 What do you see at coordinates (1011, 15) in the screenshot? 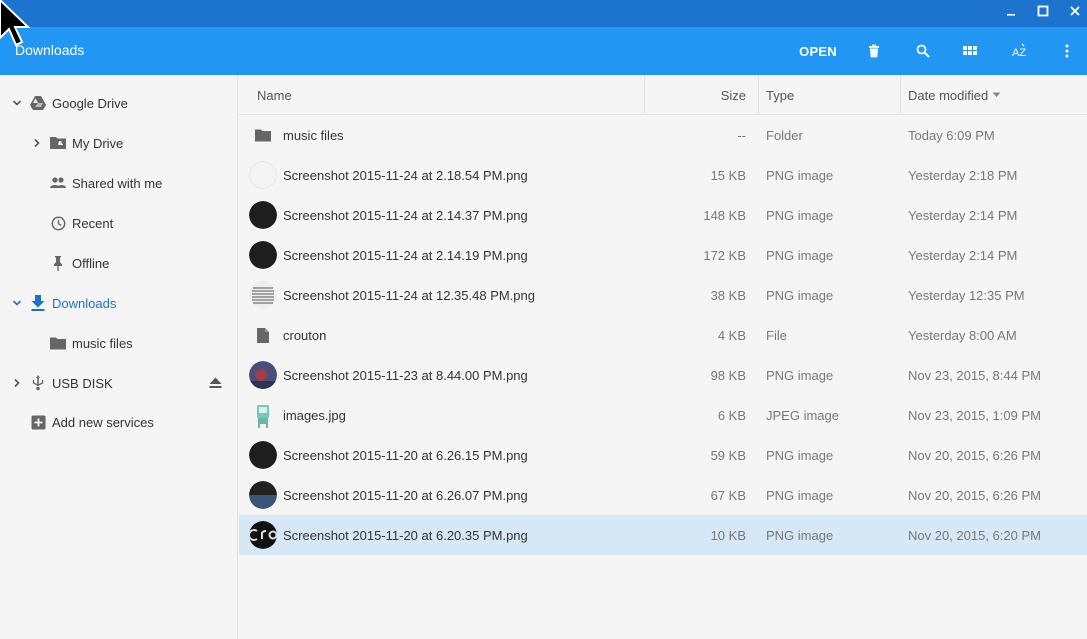
I see `minimize-icon` at bounding box center [1011, 15].